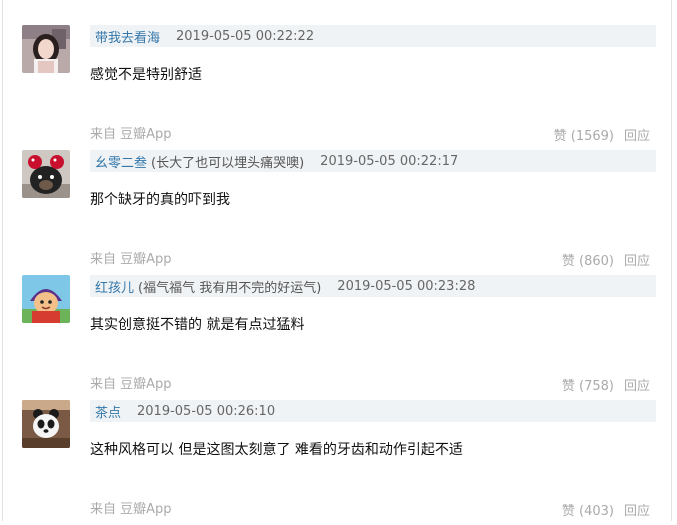  Describe the element at coordinates (160, 200) in the screenshot. I see `comment-text: 那个缺牙的真的吓到我` at that location.